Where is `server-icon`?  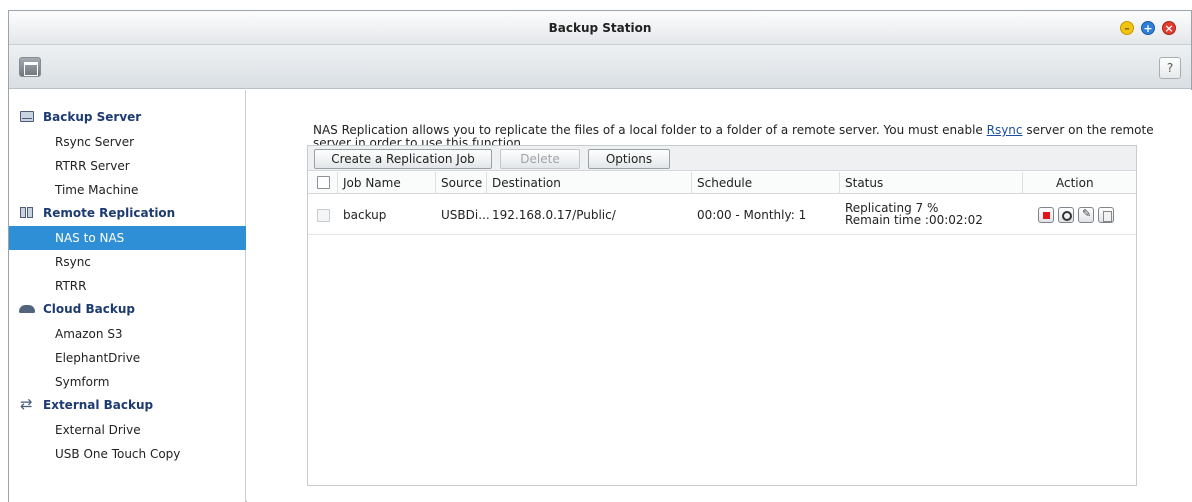
server-icon is located at coordinates (27, 116).